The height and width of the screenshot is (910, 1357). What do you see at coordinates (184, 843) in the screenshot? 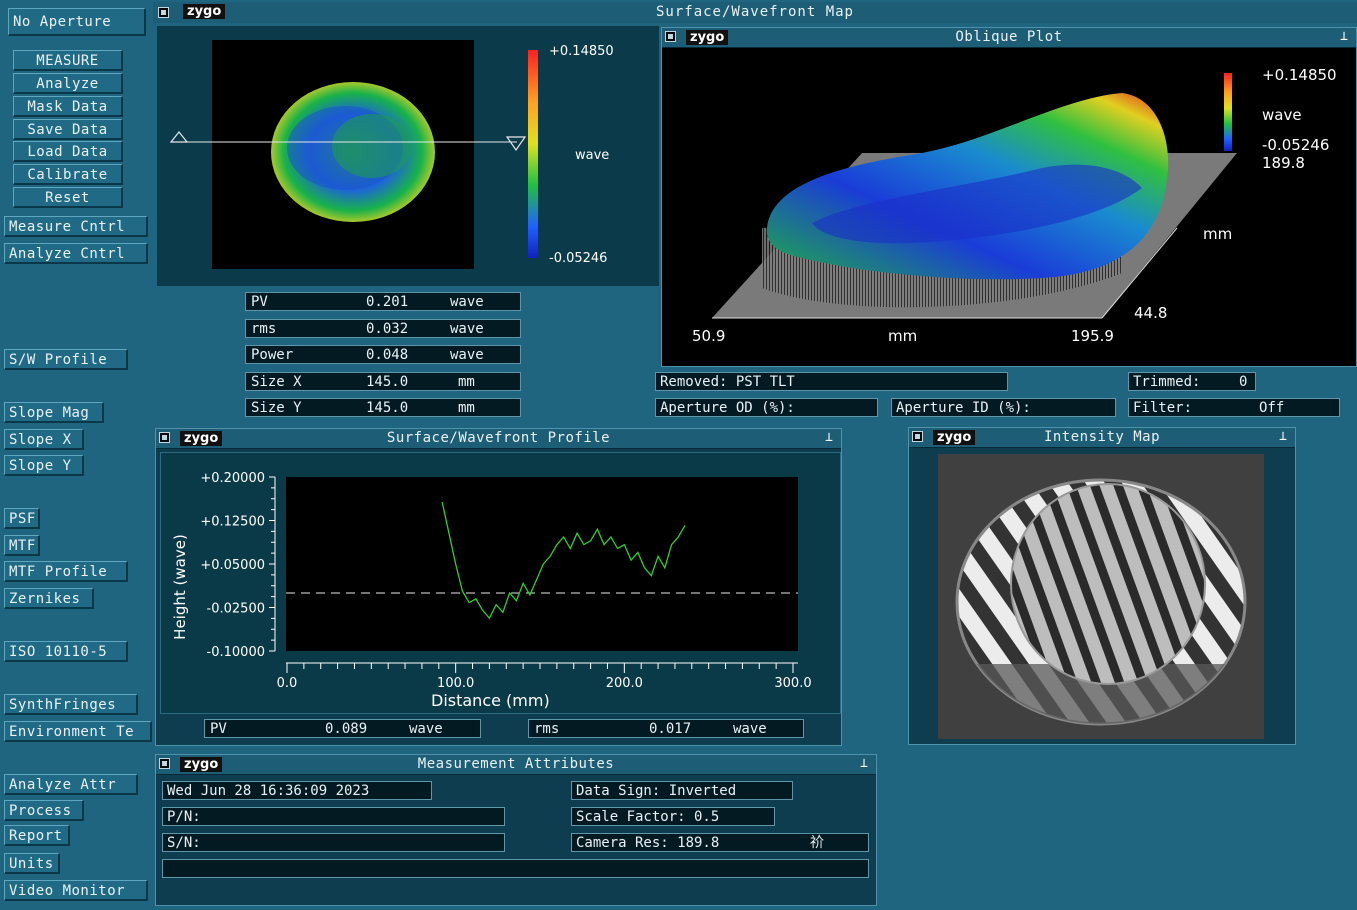
I see `sn-label: S/N:` at bounding box center [184, 843].